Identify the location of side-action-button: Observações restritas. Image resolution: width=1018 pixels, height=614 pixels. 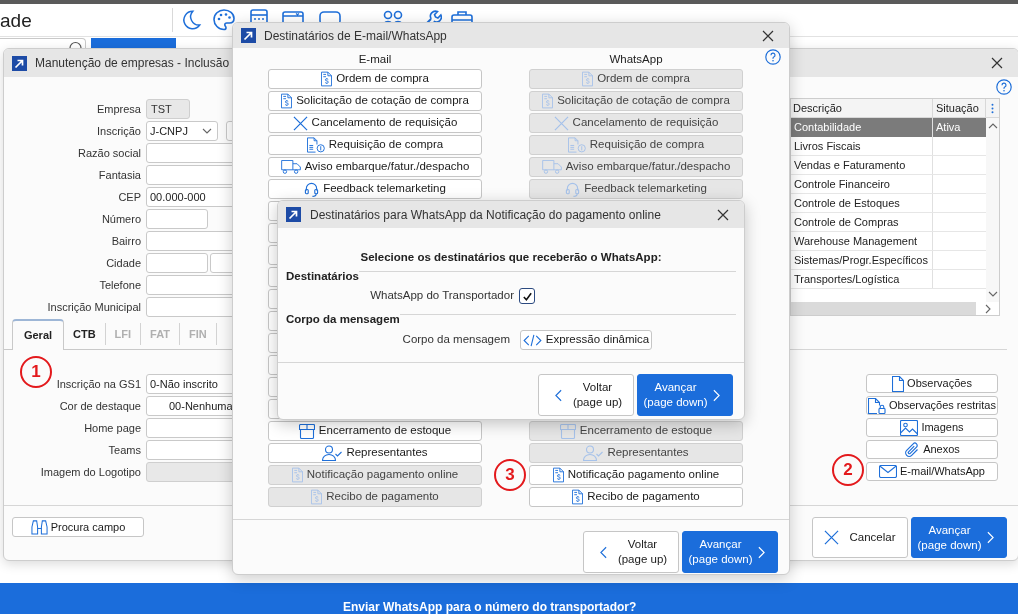
(932, 405).